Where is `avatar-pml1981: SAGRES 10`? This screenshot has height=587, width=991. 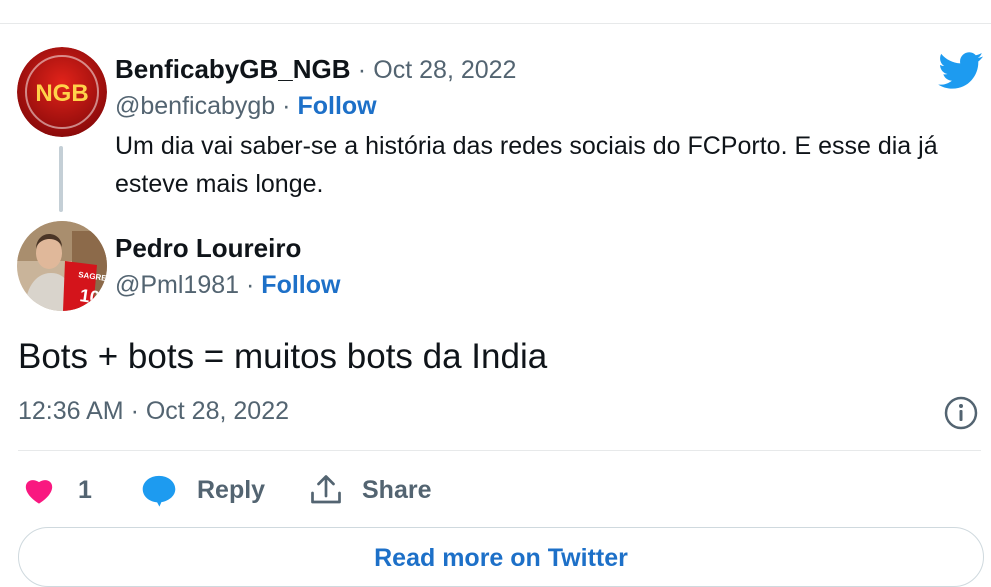 avatar-pml1981: SAGRES 10 is located at coordinates (62, 266).